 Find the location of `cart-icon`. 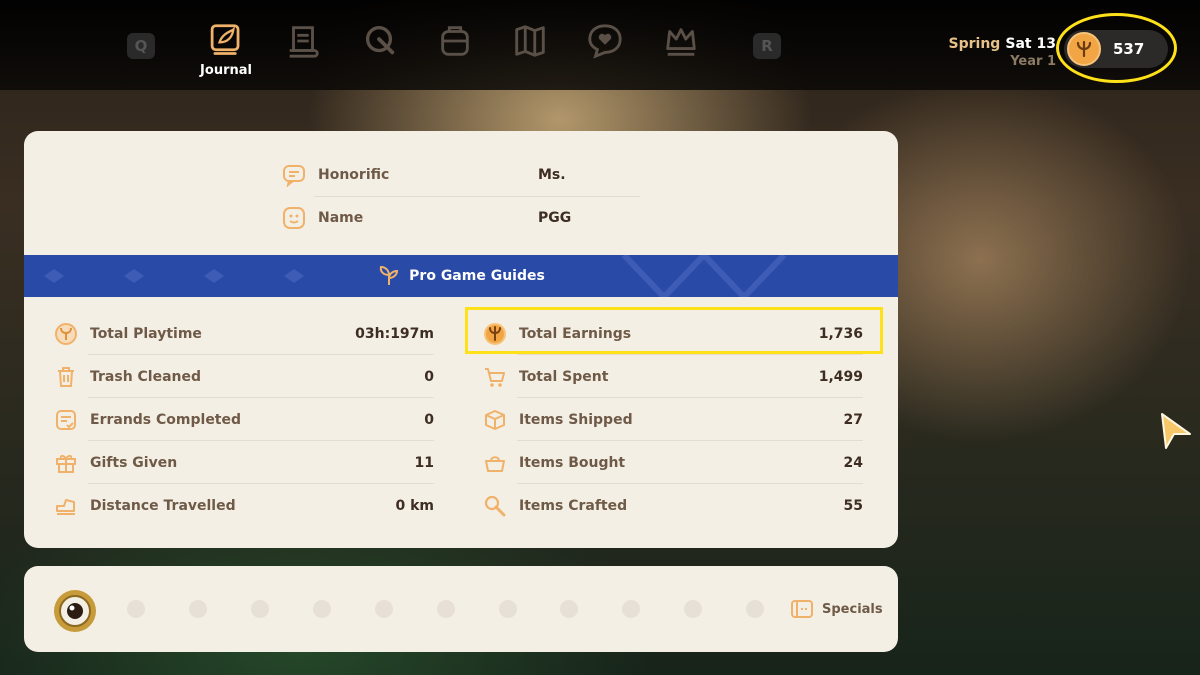

cart-icon is located at coordinates (495, 377).